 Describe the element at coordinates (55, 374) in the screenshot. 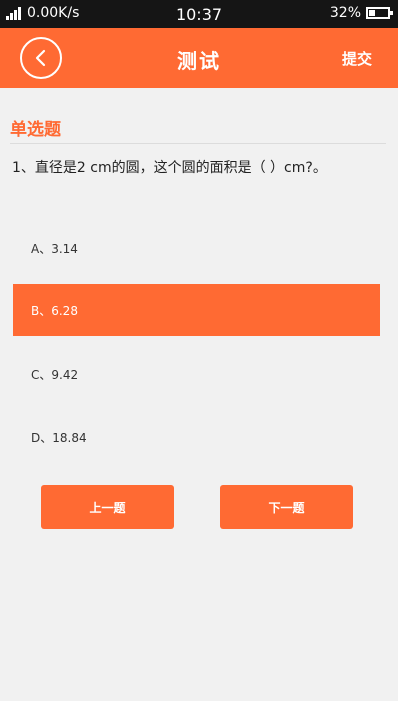

I see `option-label: C、9.42` at that location.